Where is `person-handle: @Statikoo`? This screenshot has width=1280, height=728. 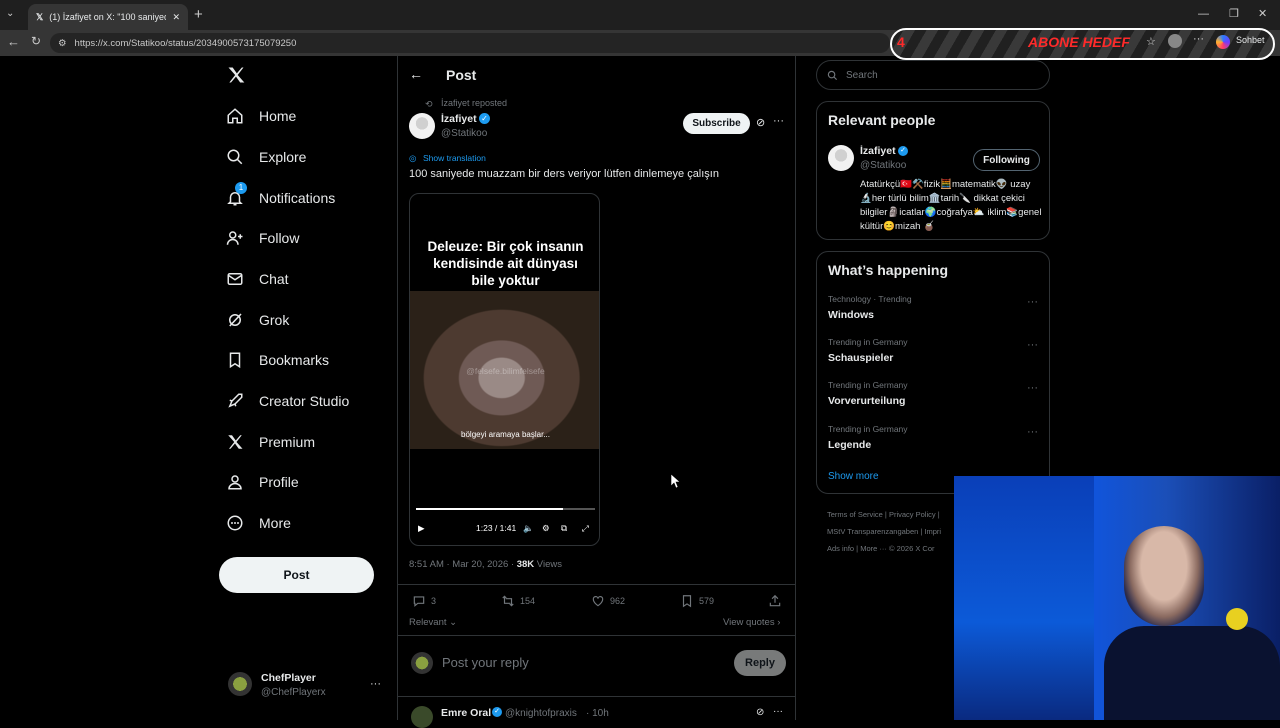 person-handle: @Statikoo is located at coordinates (883, 165).